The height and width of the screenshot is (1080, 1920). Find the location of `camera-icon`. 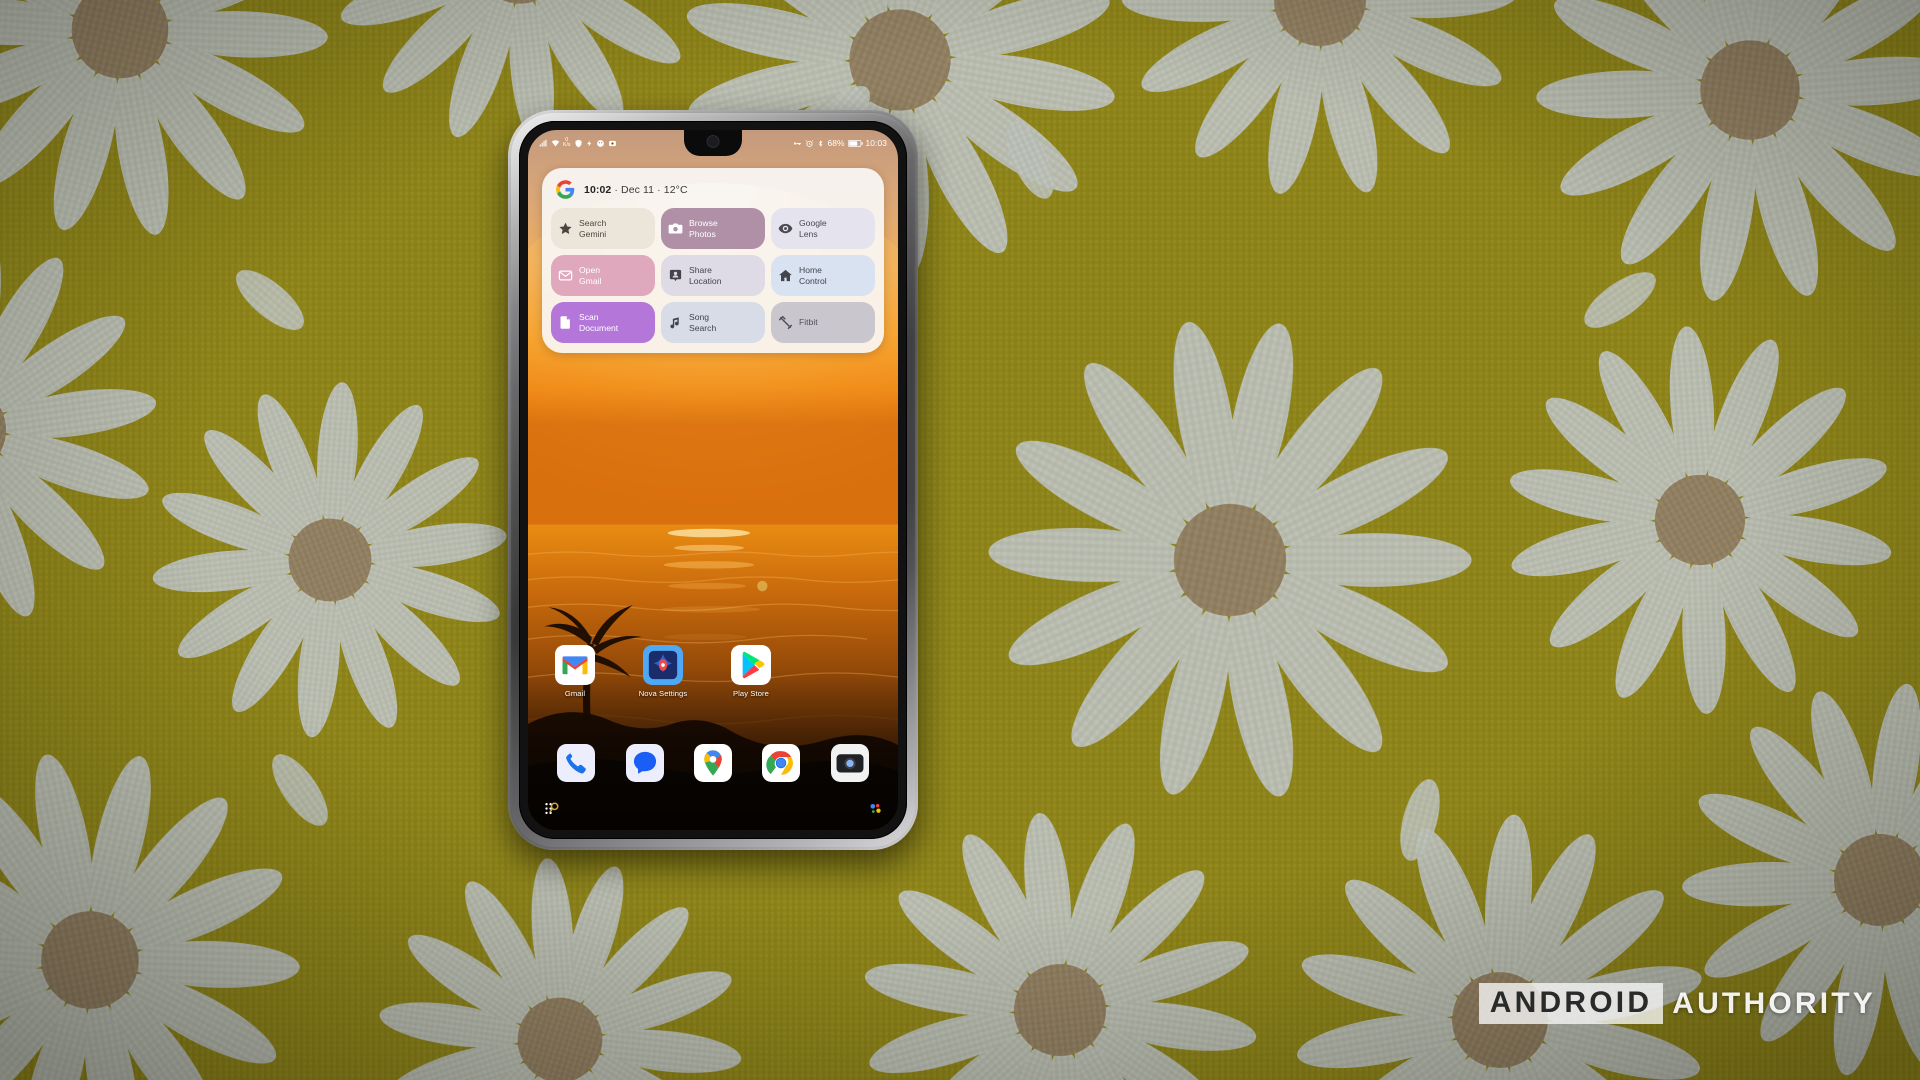

camera-icon is located at coordinates (675, 228).